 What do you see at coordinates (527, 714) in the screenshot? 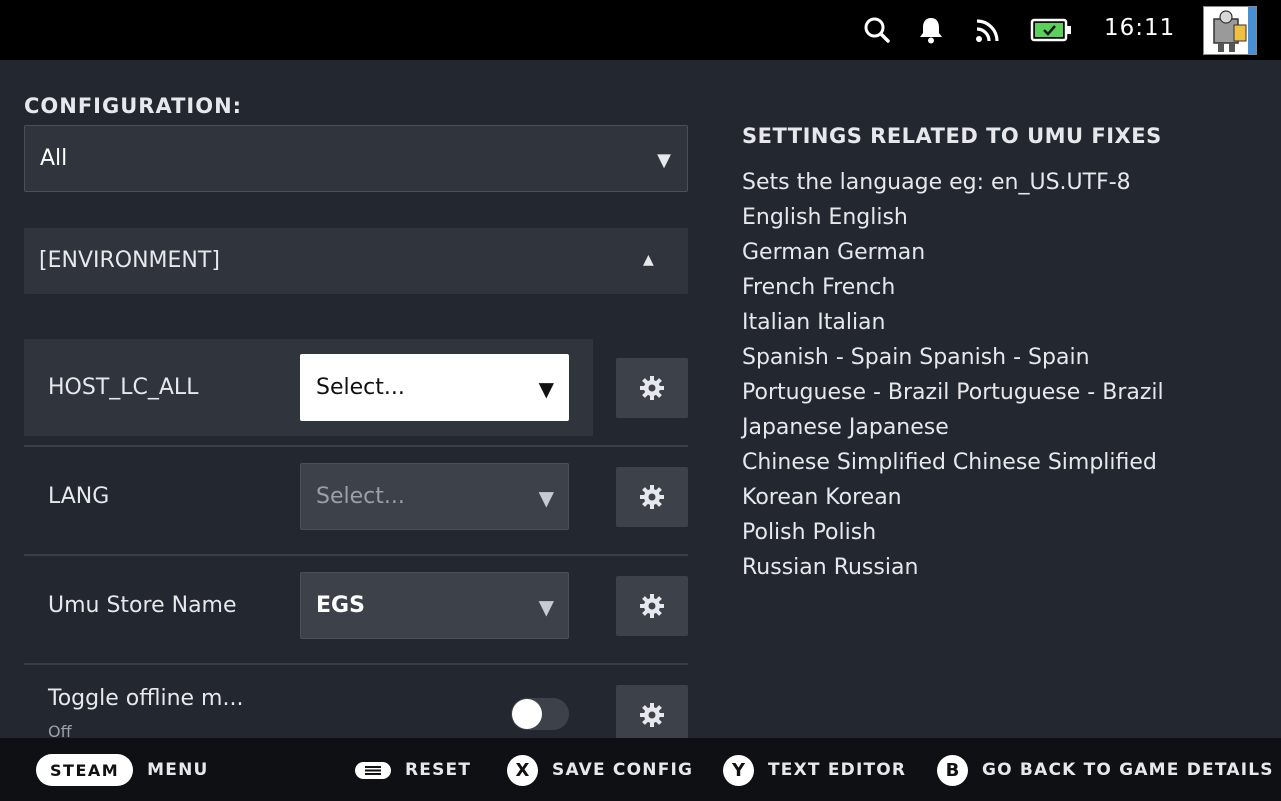
I see `toggle-knob` at bounding box center [527, 714].